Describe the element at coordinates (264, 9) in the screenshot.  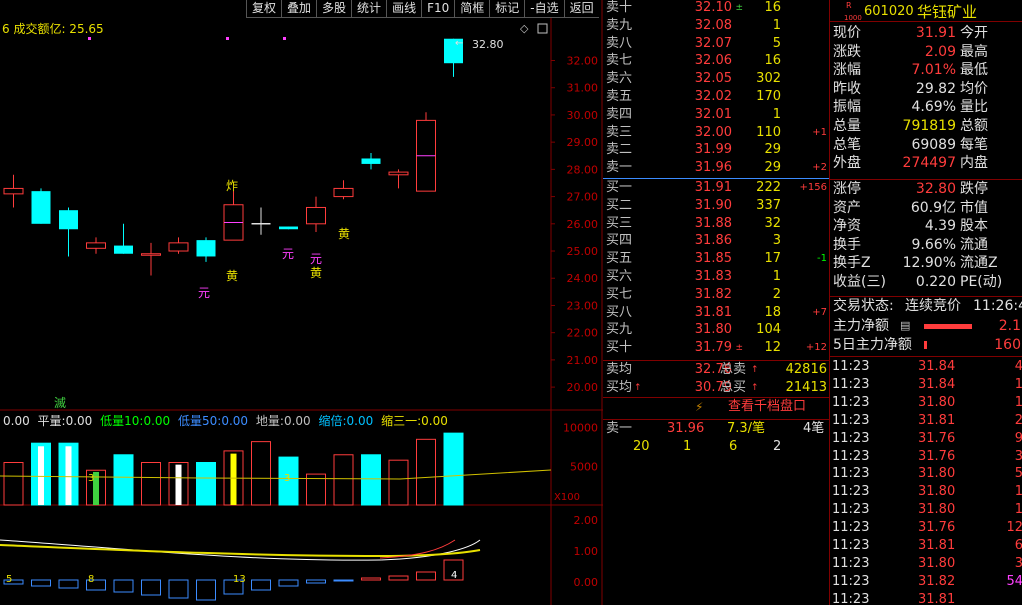
I see `toolbar-button-0: 复权` at that location.